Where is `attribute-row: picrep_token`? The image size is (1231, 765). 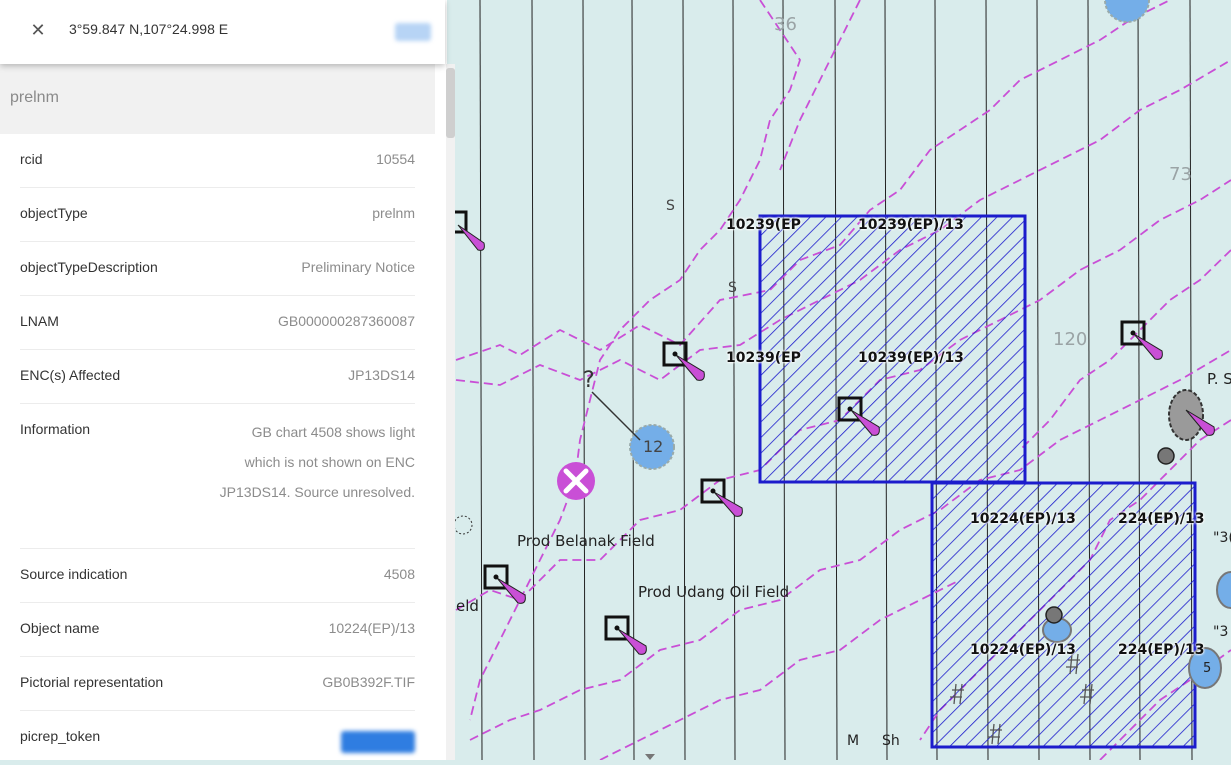 attribute-row: picrep_token is located at coordinates (217, 738).